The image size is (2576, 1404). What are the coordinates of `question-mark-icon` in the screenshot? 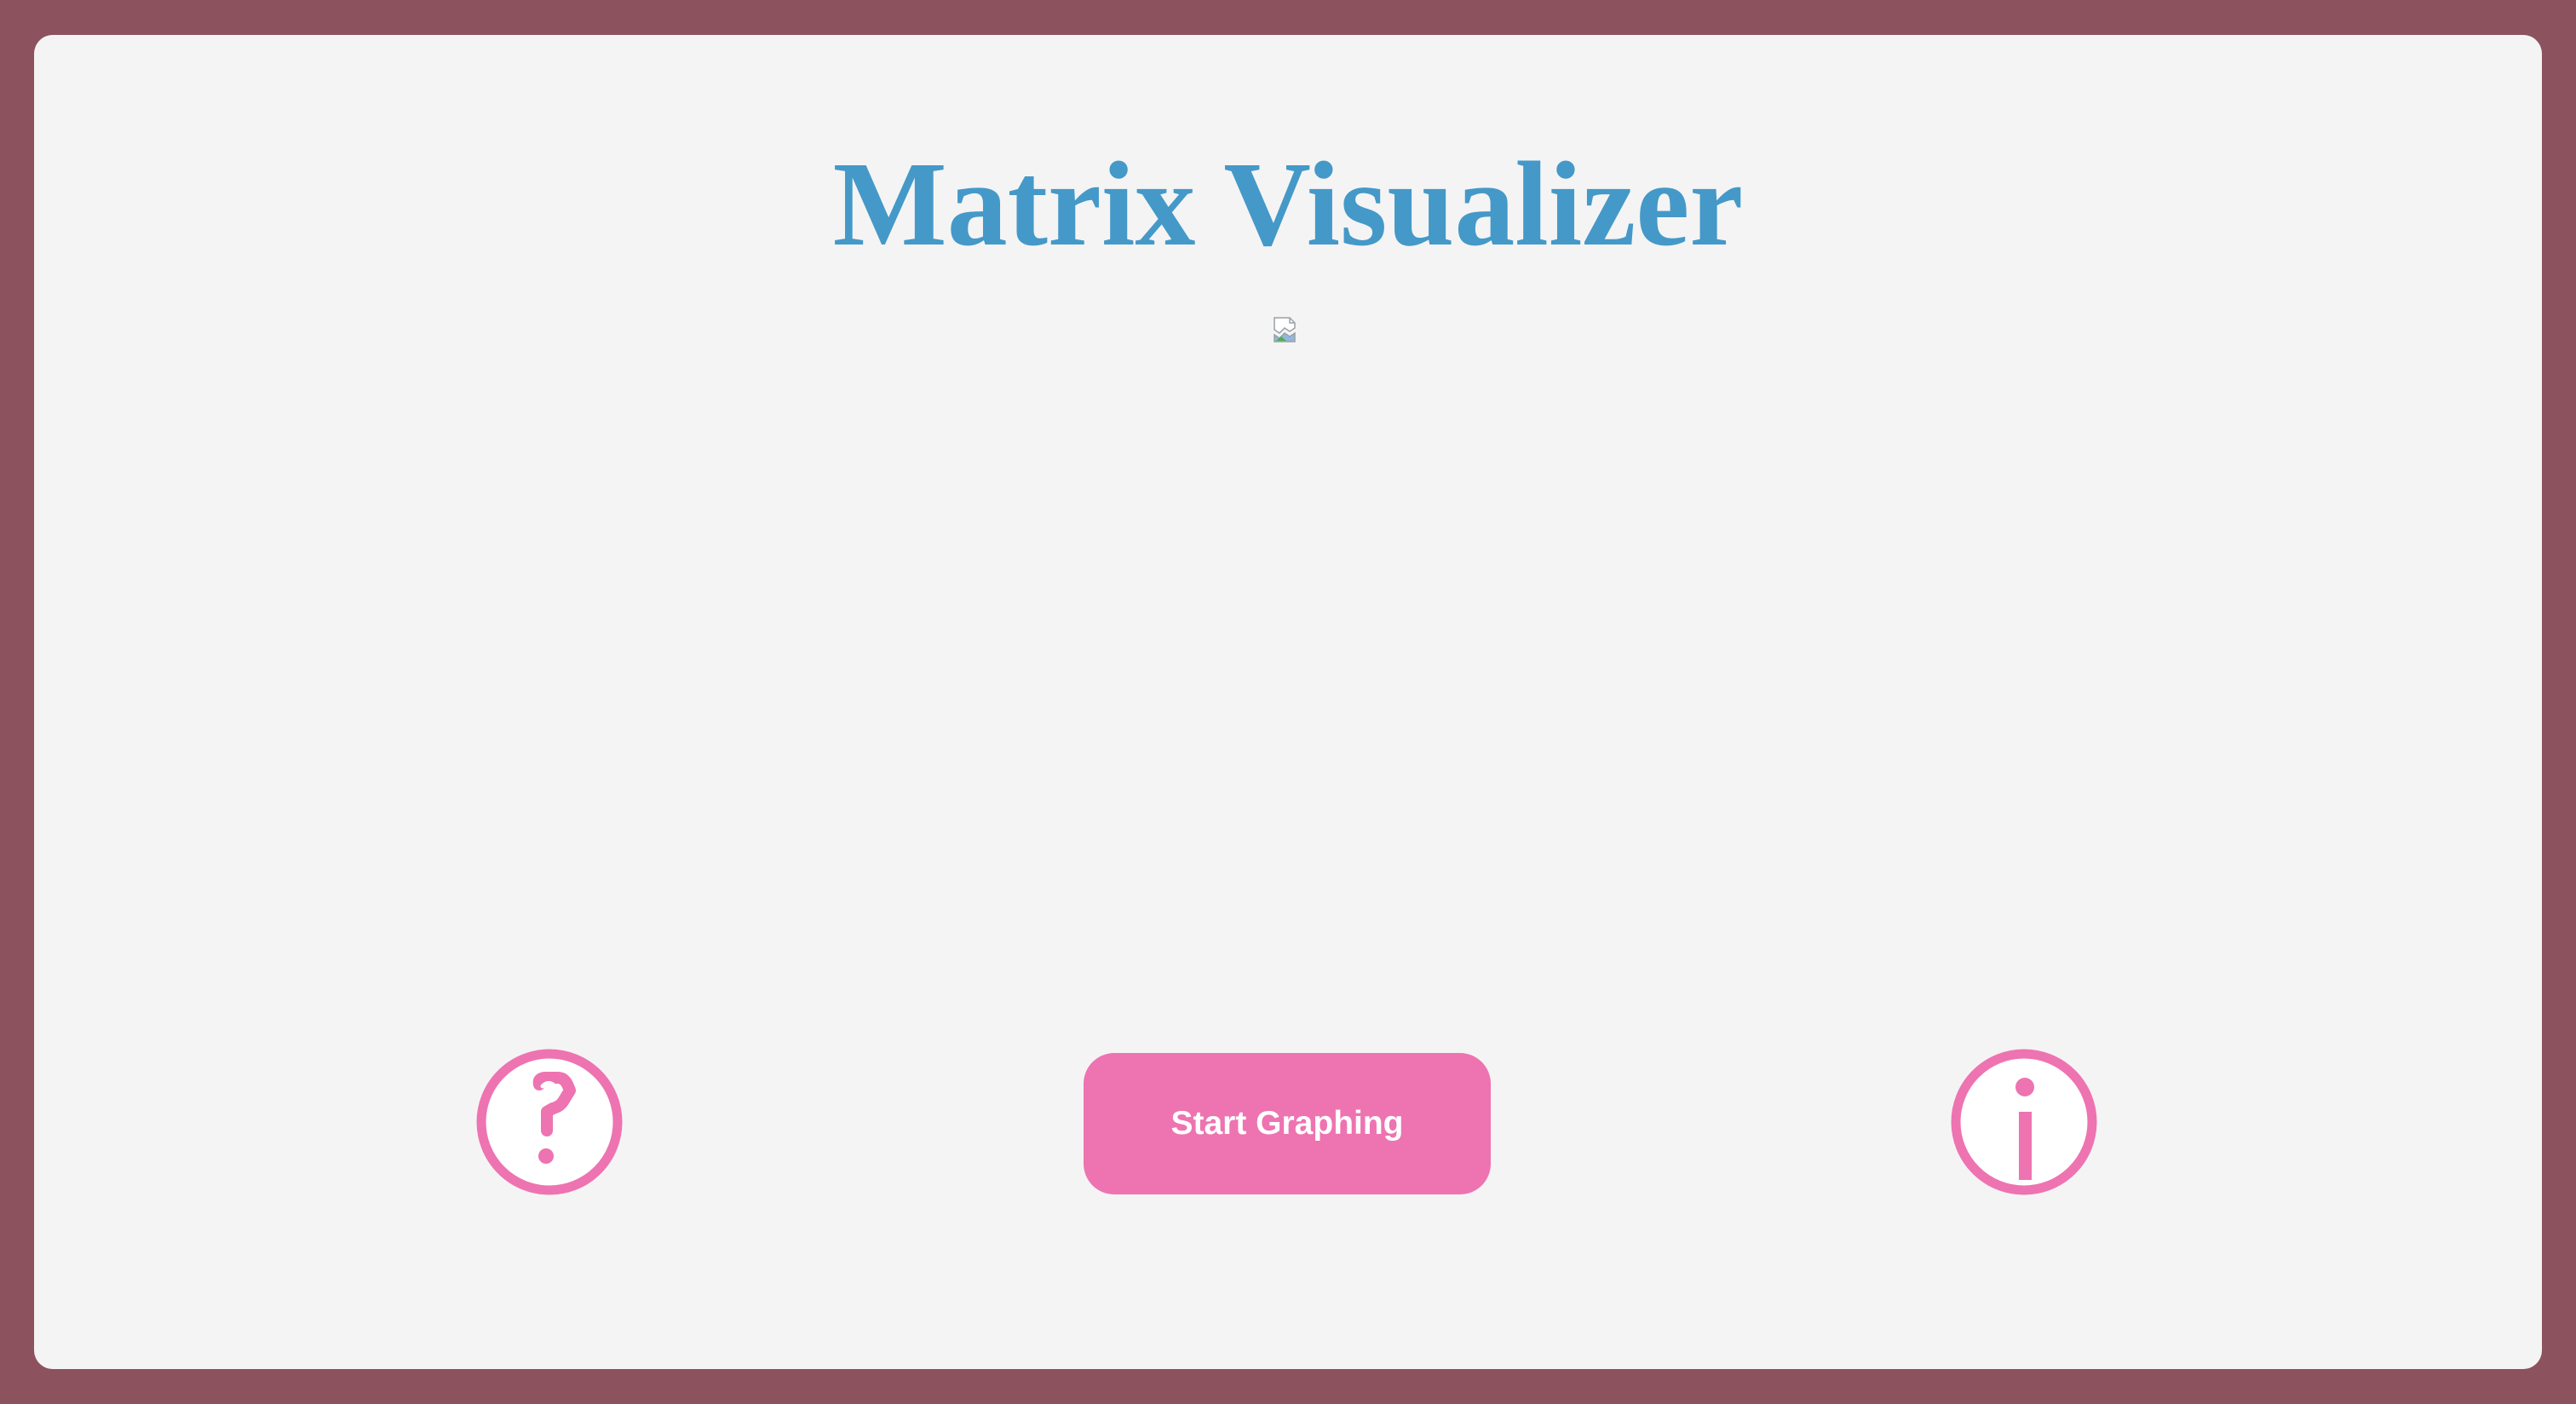 It's located at (549, 1122).